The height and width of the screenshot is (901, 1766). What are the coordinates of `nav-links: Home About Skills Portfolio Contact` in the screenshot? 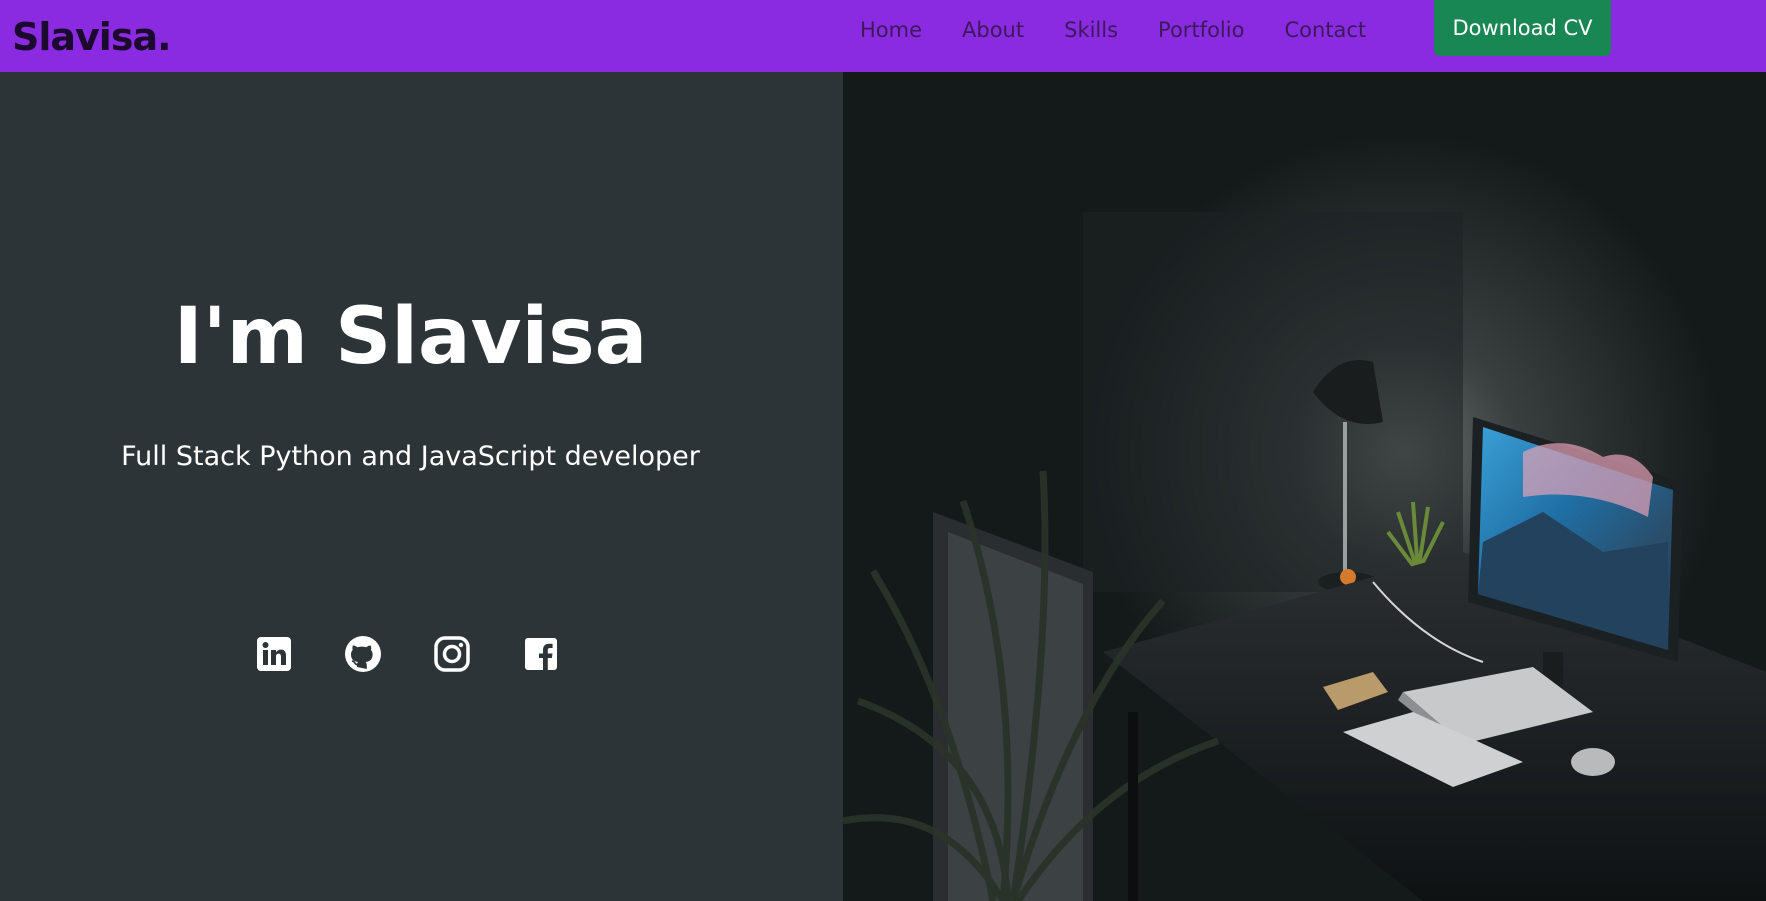 It's located at (1133, 30).